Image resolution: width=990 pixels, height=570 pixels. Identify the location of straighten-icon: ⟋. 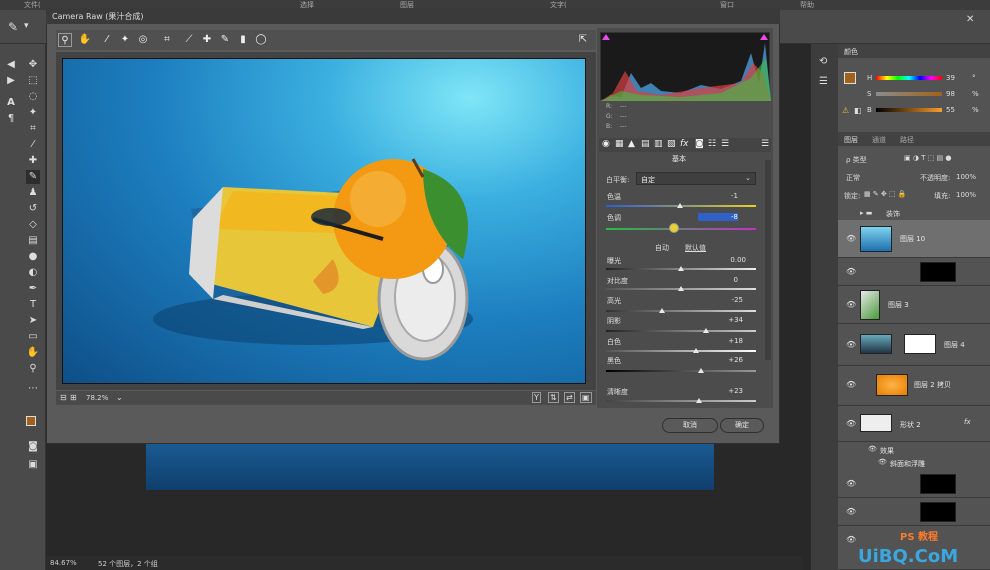
(189, 40).